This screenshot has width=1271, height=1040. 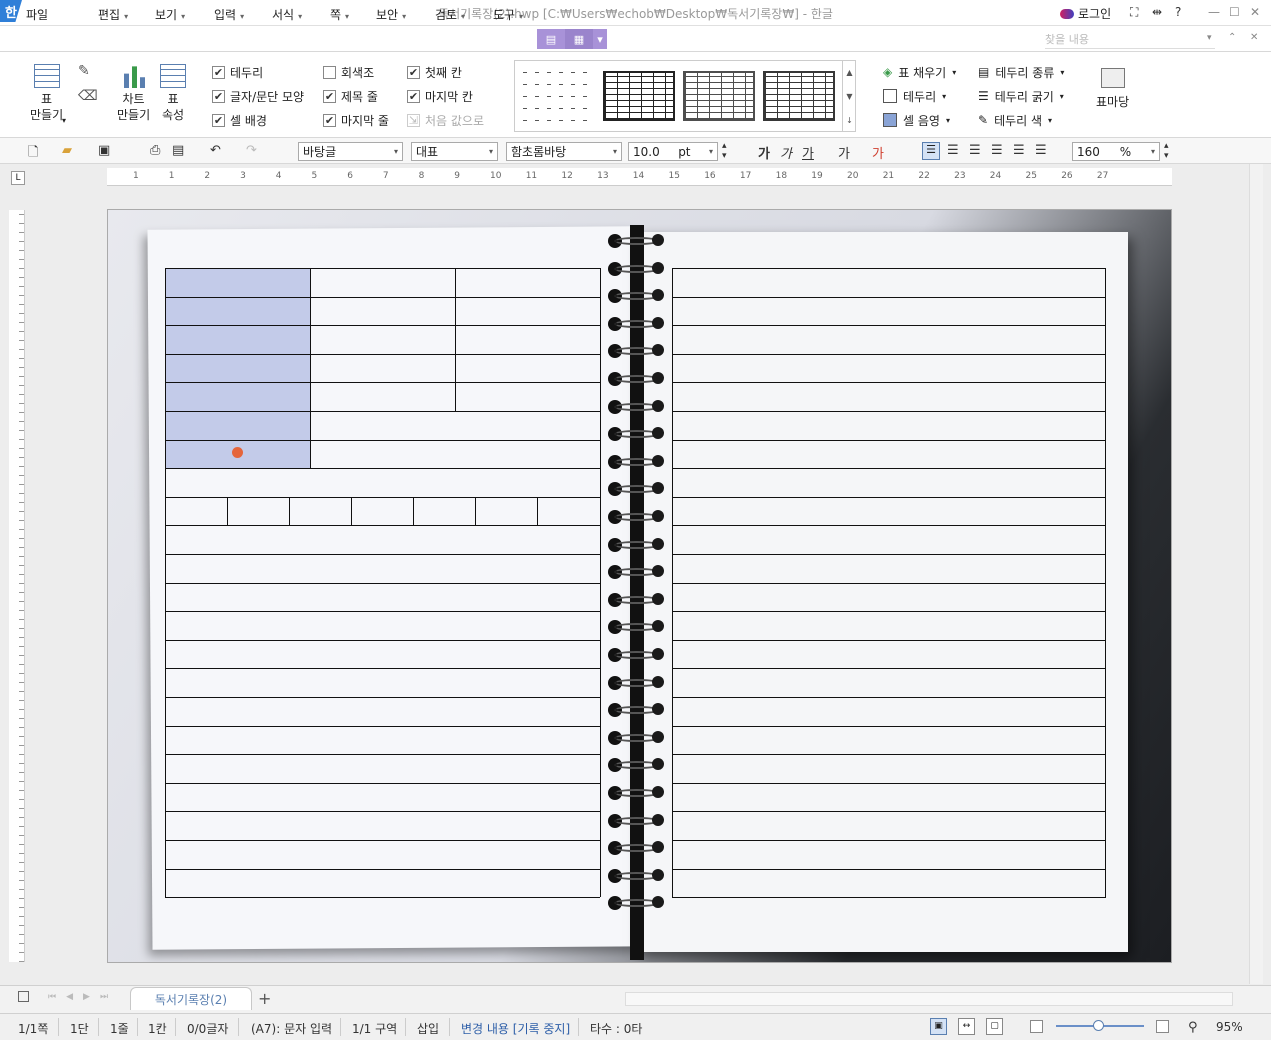 I want to click on check-char-para: ✔ 글자/문단 모양, so click(x=258, y=96).